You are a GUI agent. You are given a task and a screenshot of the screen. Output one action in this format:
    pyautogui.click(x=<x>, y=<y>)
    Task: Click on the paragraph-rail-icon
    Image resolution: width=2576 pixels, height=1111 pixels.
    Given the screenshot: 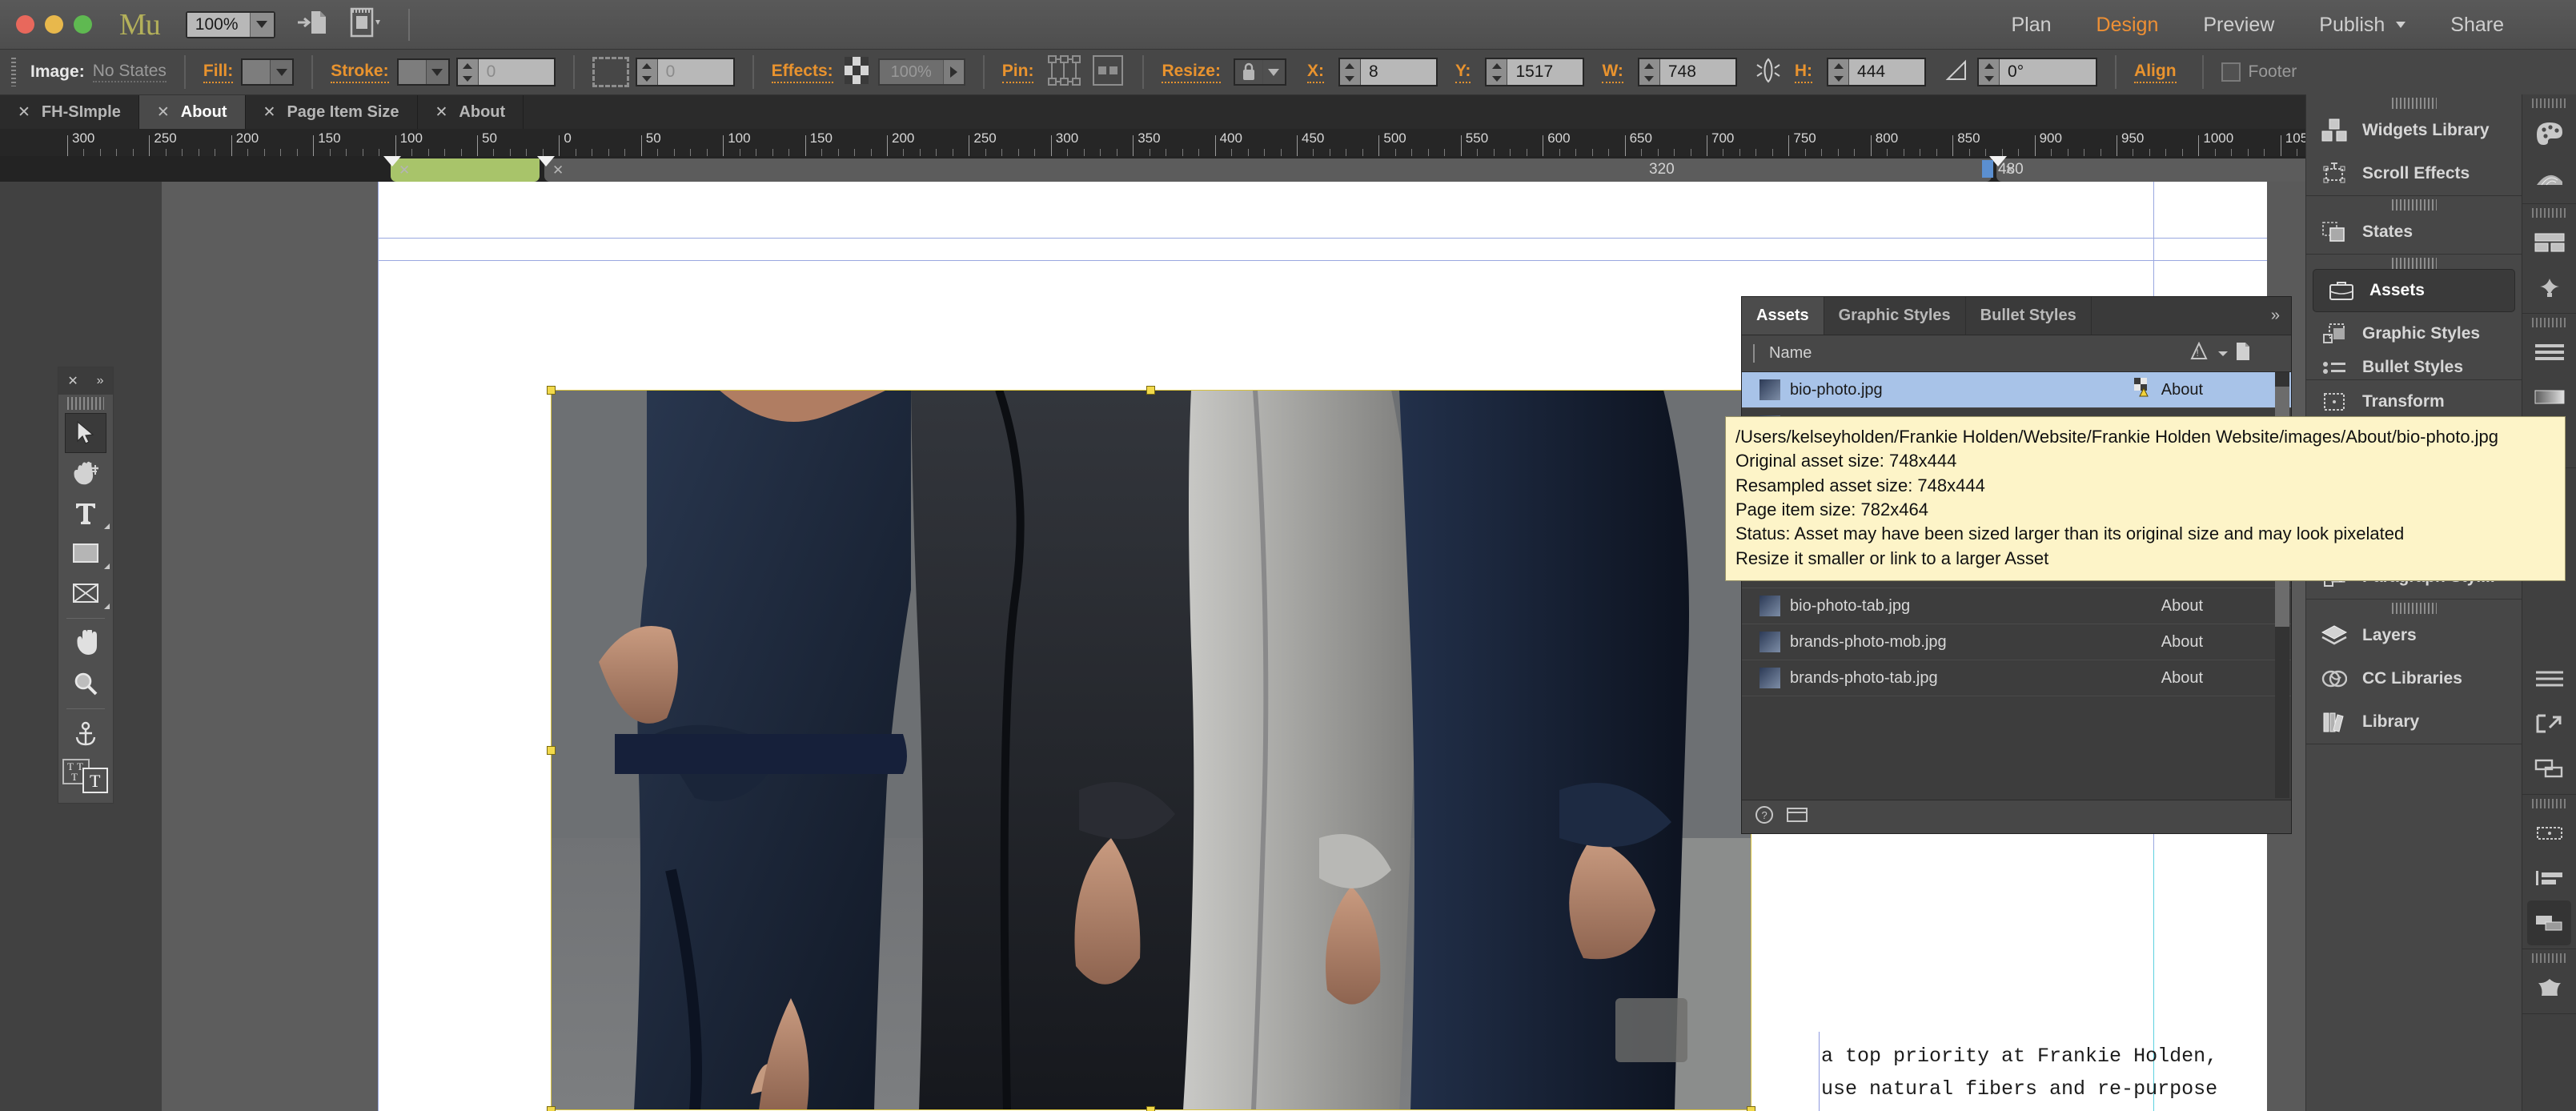 What is the action you would take?
    pyautogui.click(x=2549, y=352)
    